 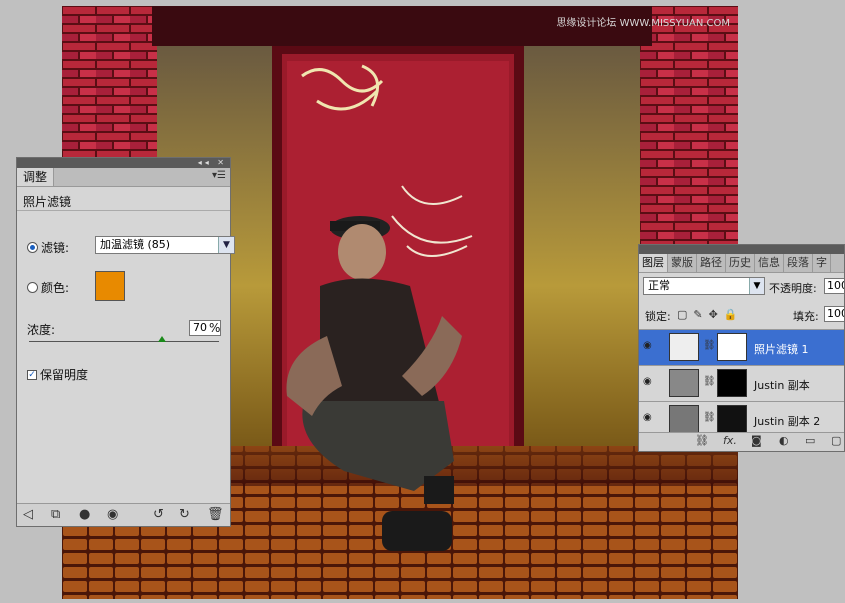 I want to click on expand-view-icon: ⧉, so click(x=55, y=514).